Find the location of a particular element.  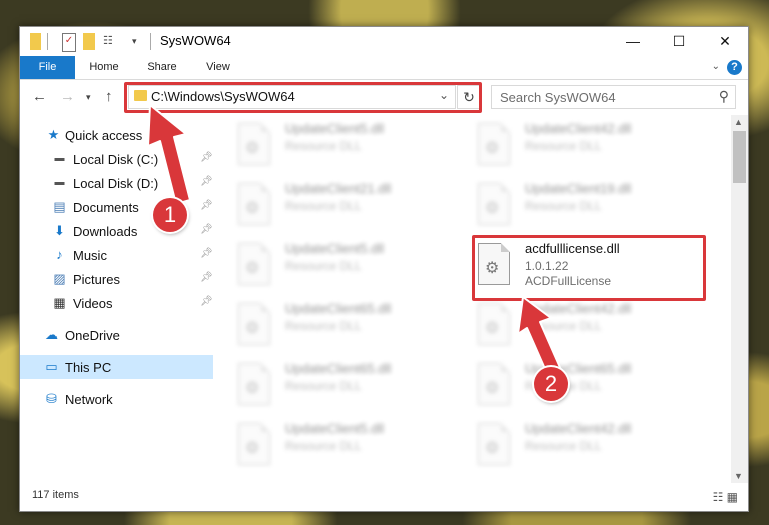

scrollbar-thumb is located at coordinates (739, 157).